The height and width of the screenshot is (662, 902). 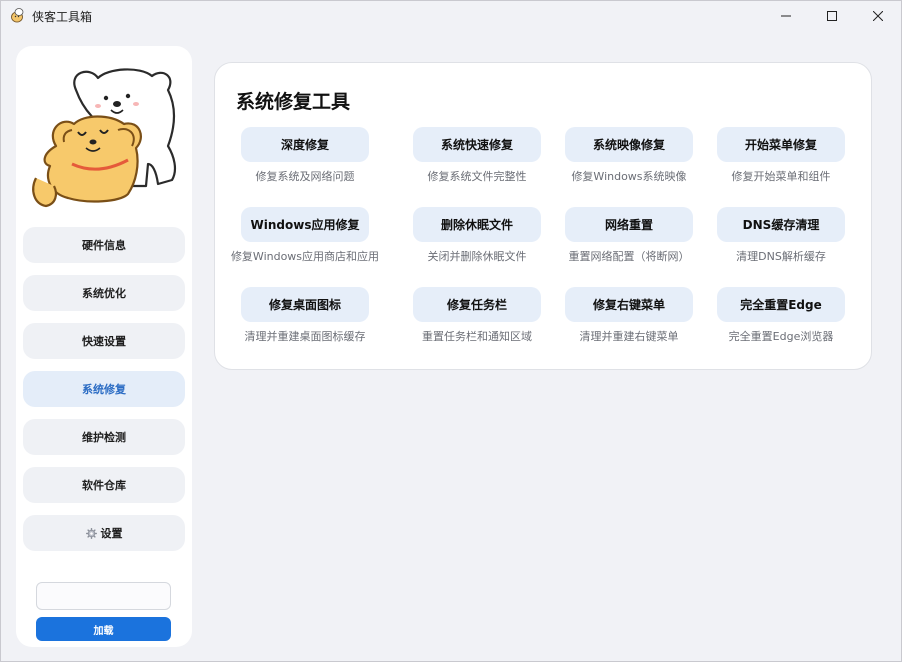 What do you see at coordinates (477, 144) in the screenshot?
I see `quick-system-repair-button: 系统快速修复` at bounding box center [477, 144].